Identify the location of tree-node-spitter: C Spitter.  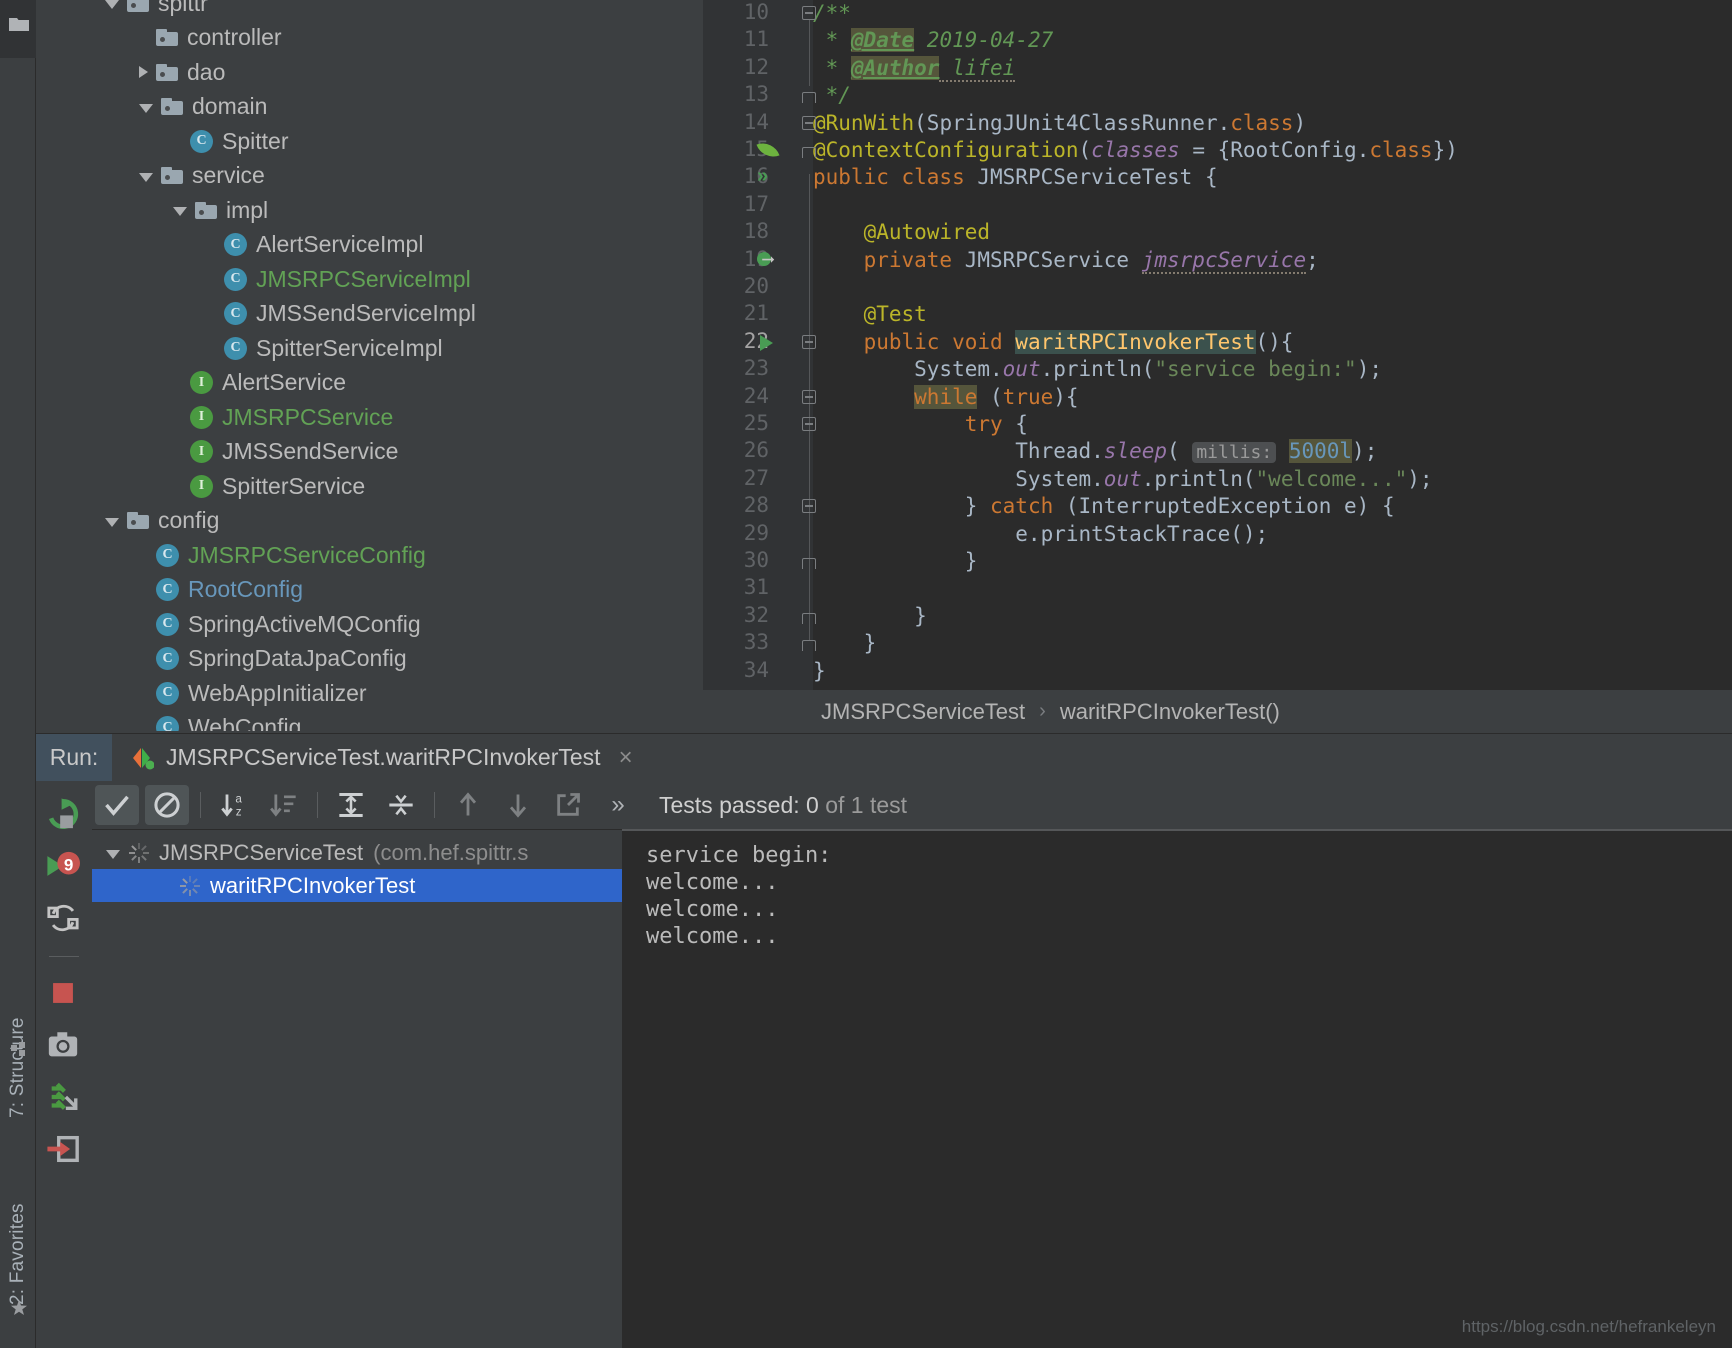
(369, 141).